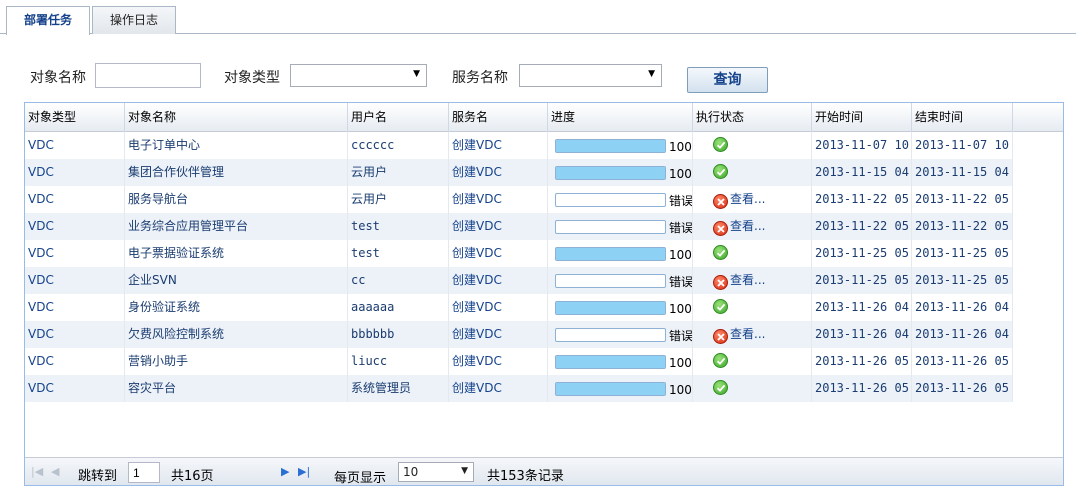 This screenshot has width=1076, height=488. What do you see at coordinates (962, 361) in the screenshot?
I see `cell-end-time: 2013-11-26 05` at bounding box center [962, 361].